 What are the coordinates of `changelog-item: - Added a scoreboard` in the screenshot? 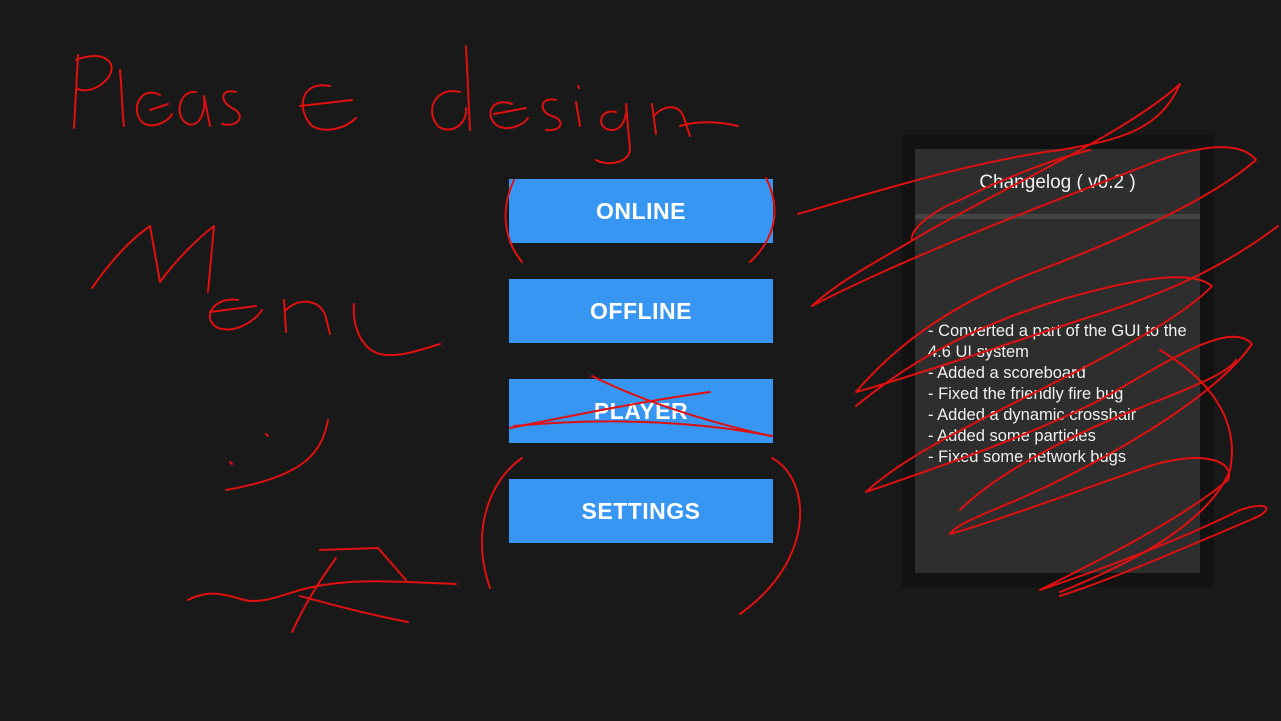 It's located at (1007, 373).